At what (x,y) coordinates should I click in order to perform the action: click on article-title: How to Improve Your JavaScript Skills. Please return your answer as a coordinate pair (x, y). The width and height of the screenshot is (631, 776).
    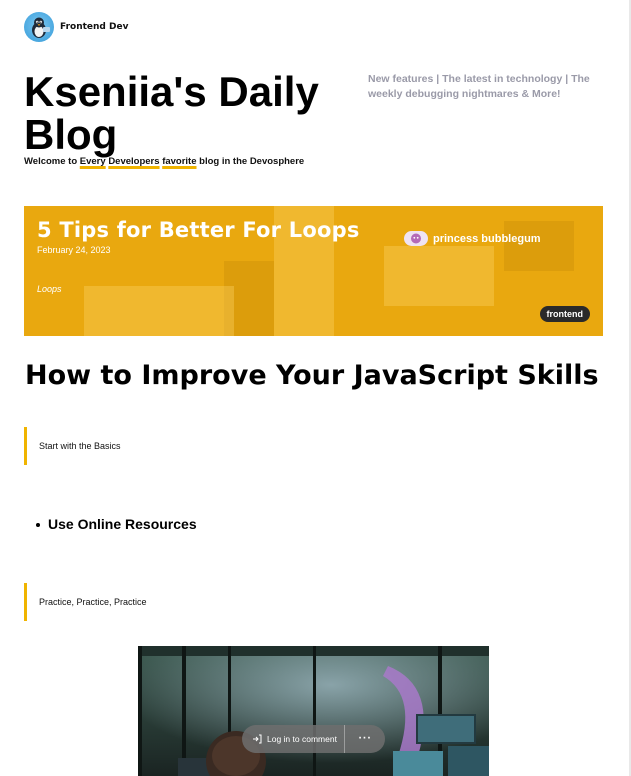
    Looking at the image, I should click on (312, 375).